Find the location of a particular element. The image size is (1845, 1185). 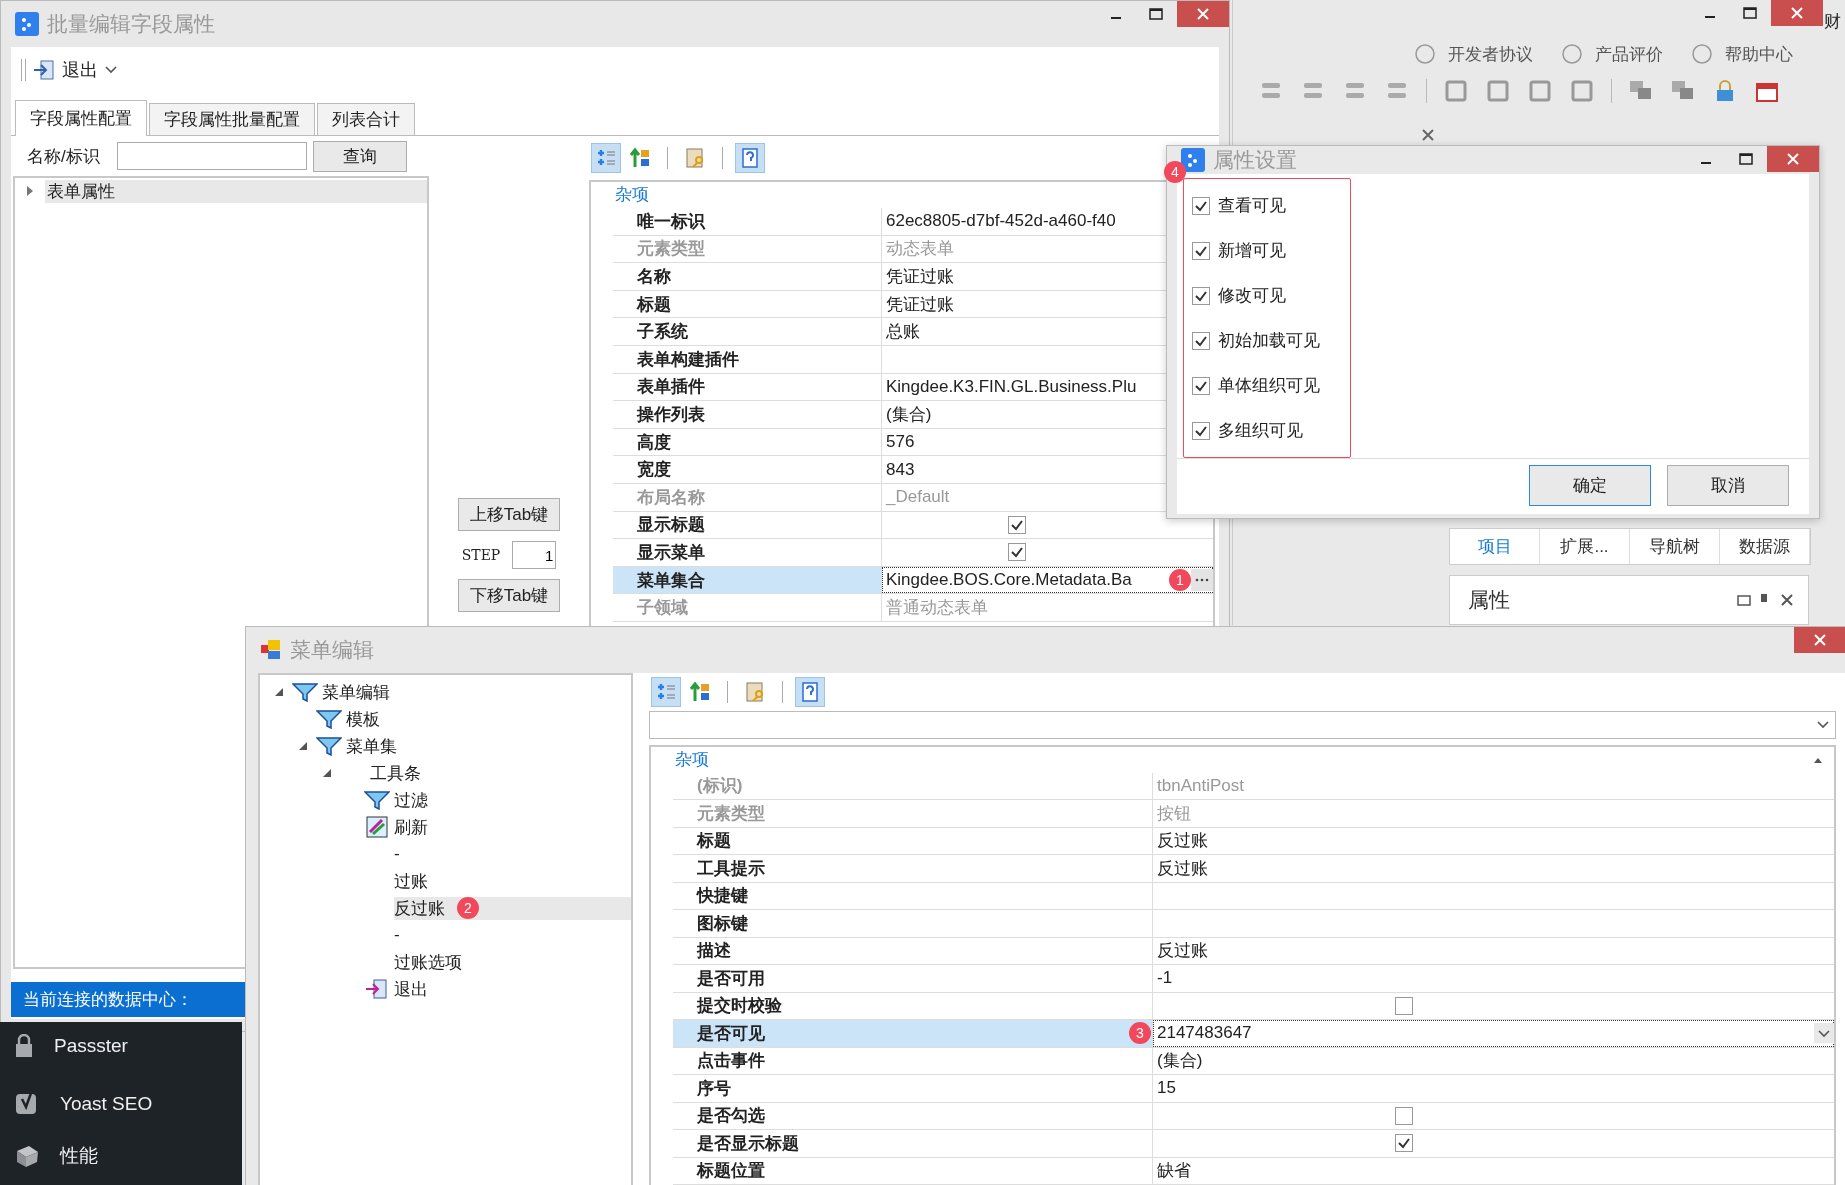

help-link: 开发者协议 is located at coordinates (1473, 54).